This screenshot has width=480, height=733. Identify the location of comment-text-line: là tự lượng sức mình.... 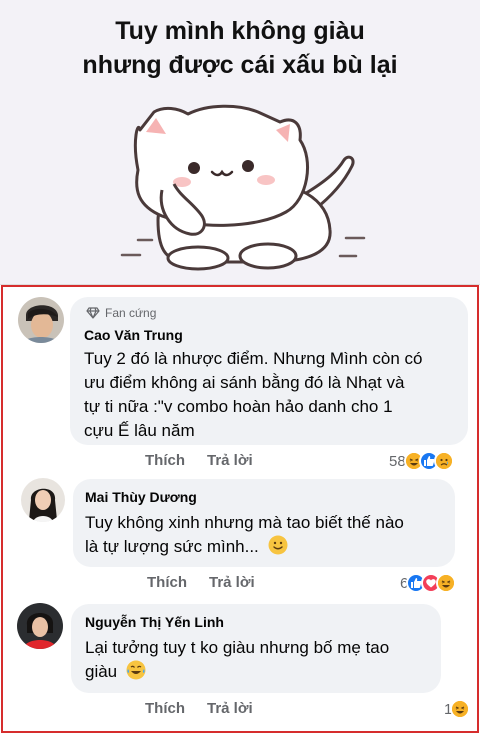
(244, 548).